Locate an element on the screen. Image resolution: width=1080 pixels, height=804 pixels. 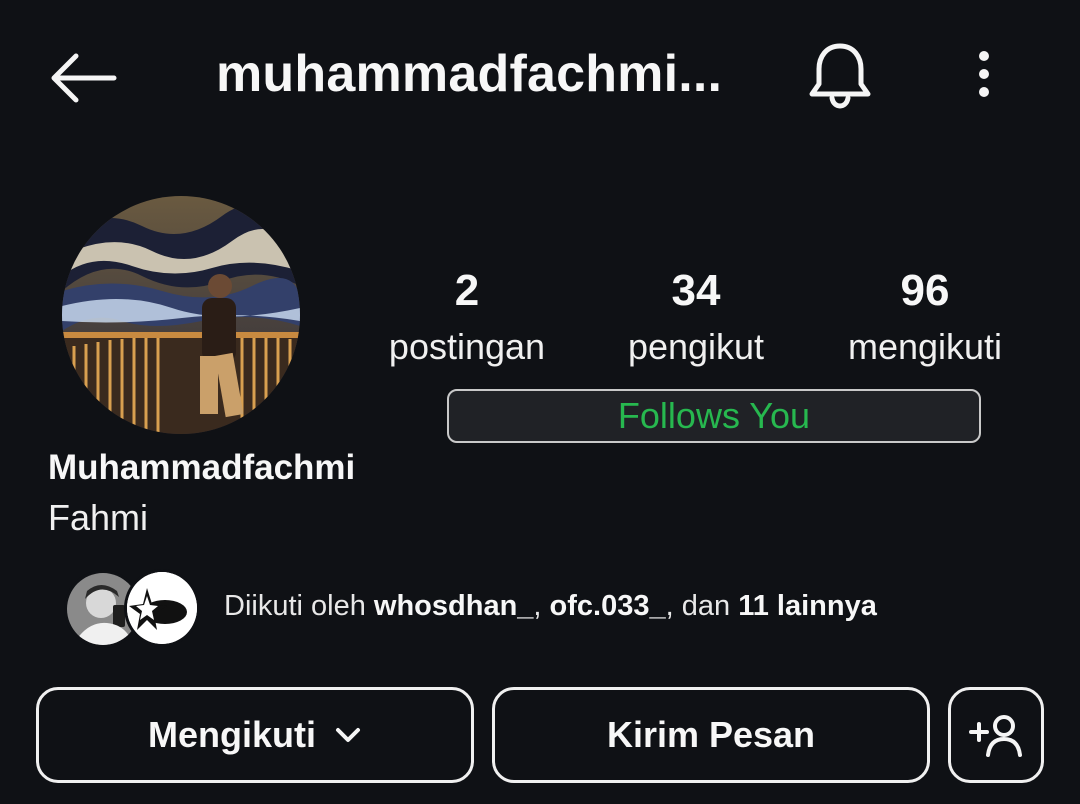
send-message-label: Kirim Pesan is located at coordinates (711, 734).